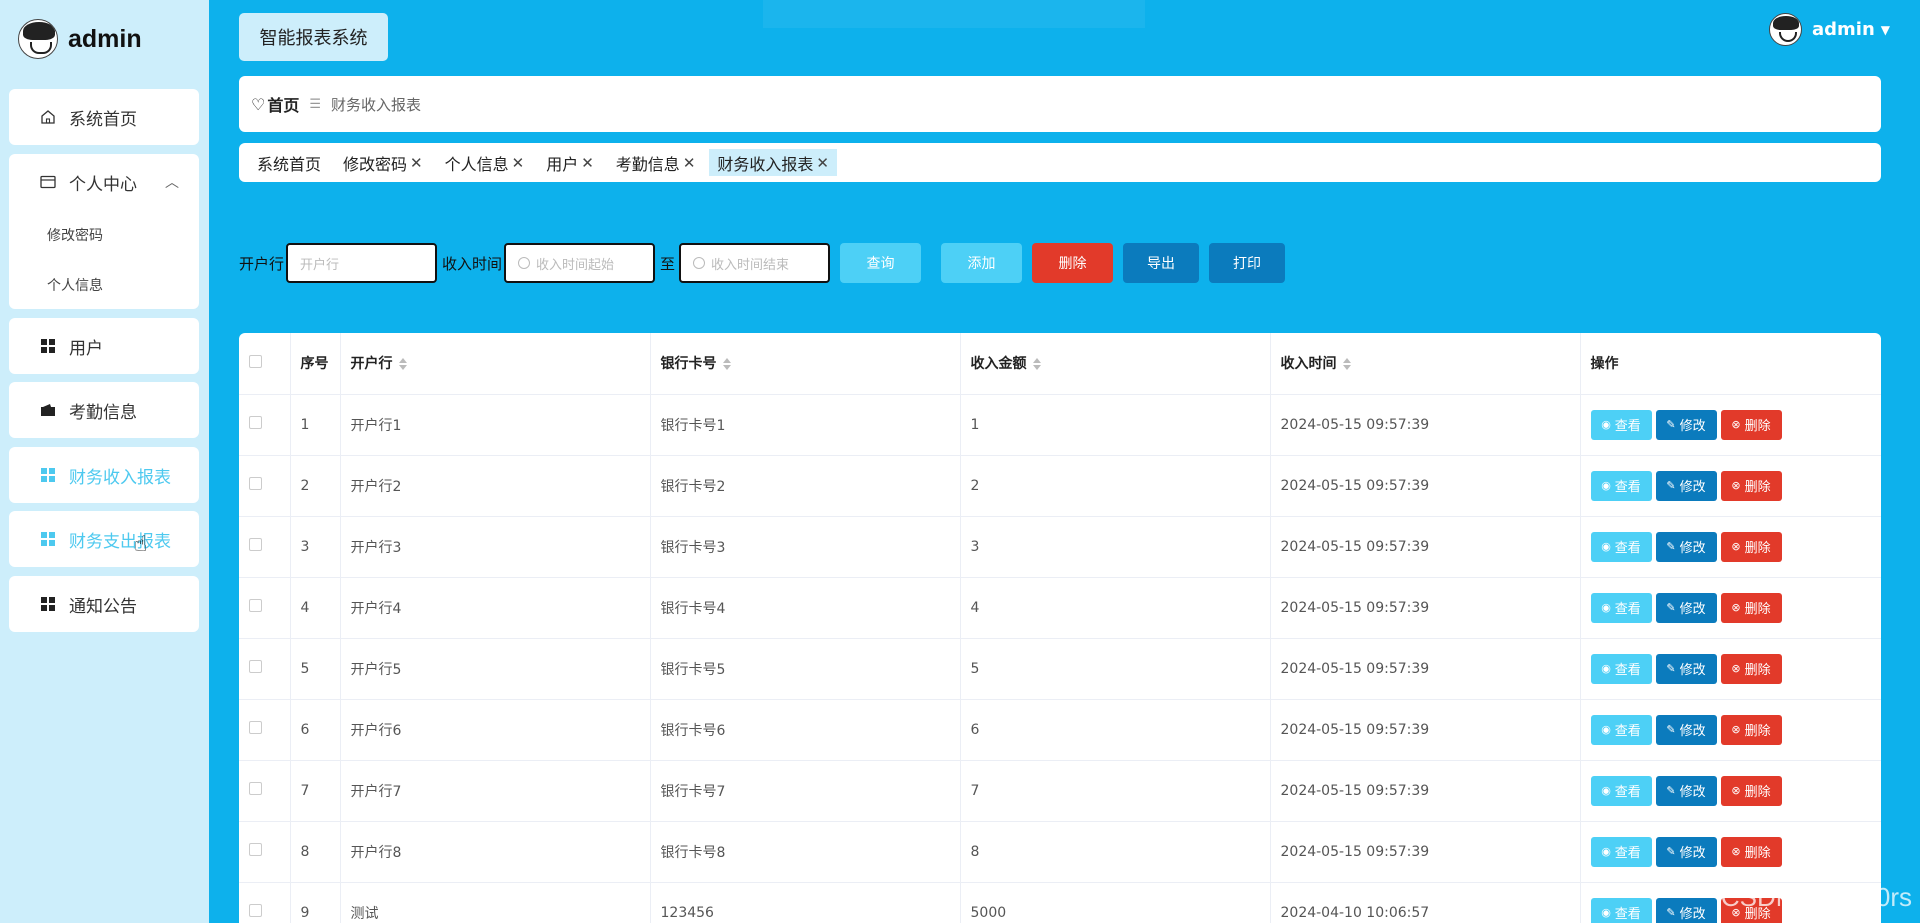  Describe the element at coordinates (805, 852) in the screenshot. I see `table-cell: 银行卡号8` at that location.